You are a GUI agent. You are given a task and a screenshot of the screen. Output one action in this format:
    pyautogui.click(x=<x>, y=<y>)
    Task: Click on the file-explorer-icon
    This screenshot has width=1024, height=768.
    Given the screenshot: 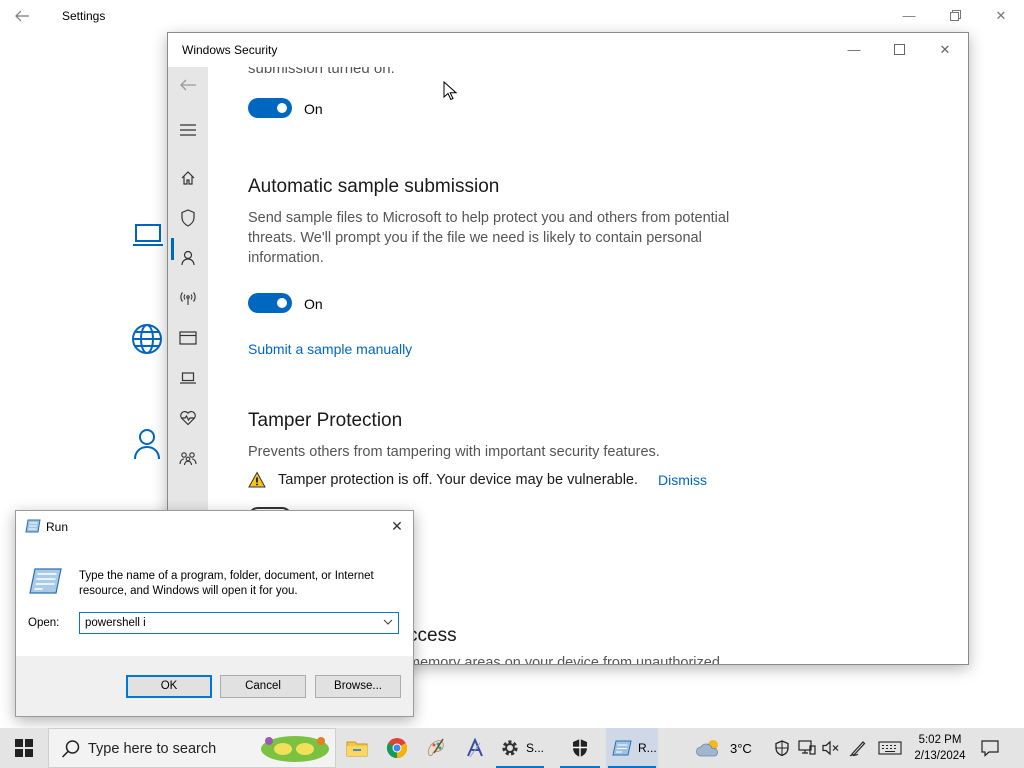 What is the action you would take?
    pyautogui.click(x=357, y=748)
    